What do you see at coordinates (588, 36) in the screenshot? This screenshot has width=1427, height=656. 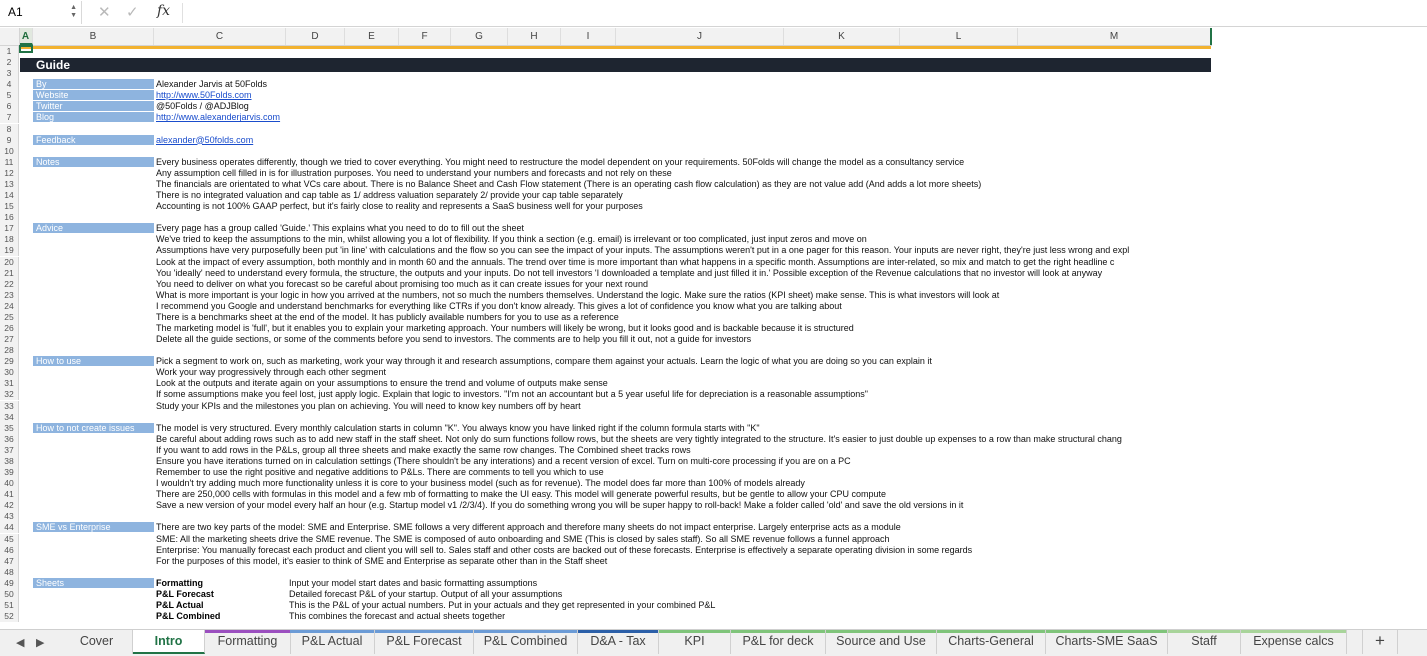 I see `column-header-i: I` at bounding box center [588, 36].